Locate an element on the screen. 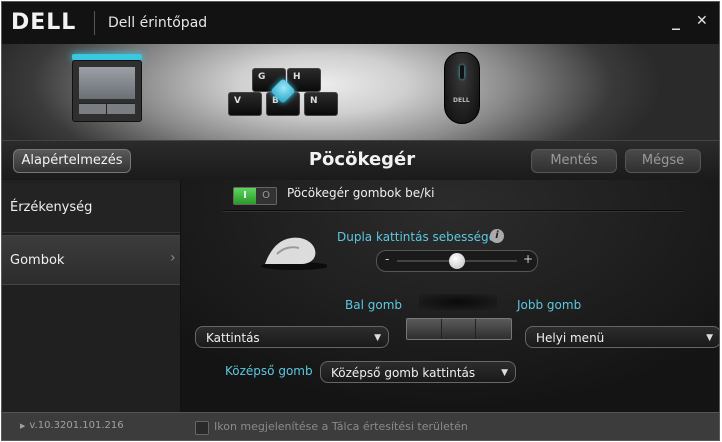 This screenshot has height=442, width=722. sidebar-item-sensitivity: Érzékenység is located at coordinates (91, 208).